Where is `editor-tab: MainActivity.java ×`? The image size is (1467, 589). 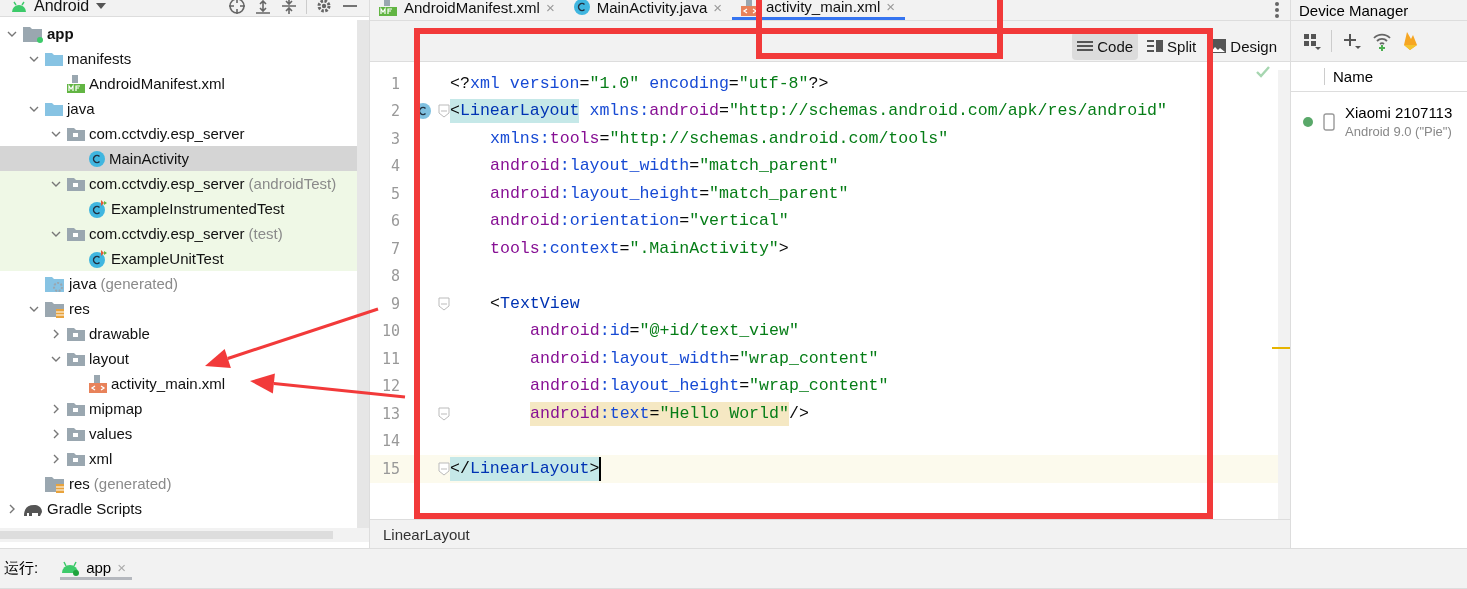 editor-tab: MainActivity.java × is located at coordinates (648, 10).